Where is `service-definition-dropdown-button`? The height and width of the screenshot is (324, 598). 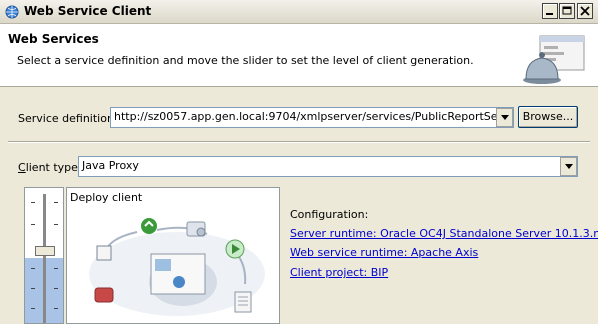
service-definition-dropdown-button is located at coordinates (504, 117).